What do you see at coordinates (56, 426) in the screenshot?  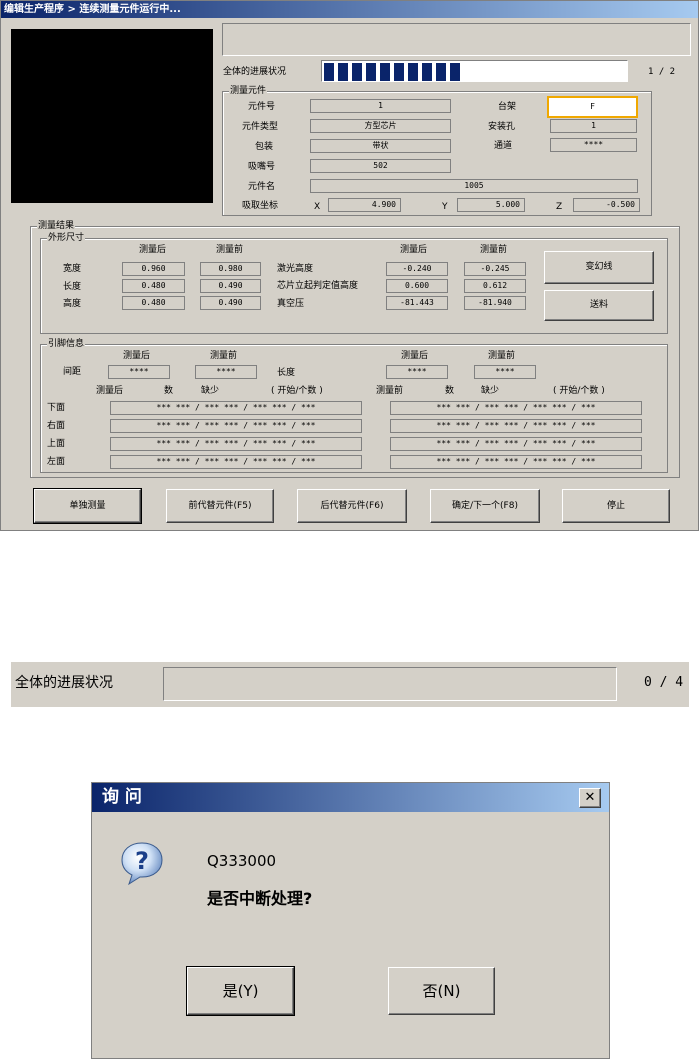 I see `right-side-label: 右面` at bounding box center [56, 426].